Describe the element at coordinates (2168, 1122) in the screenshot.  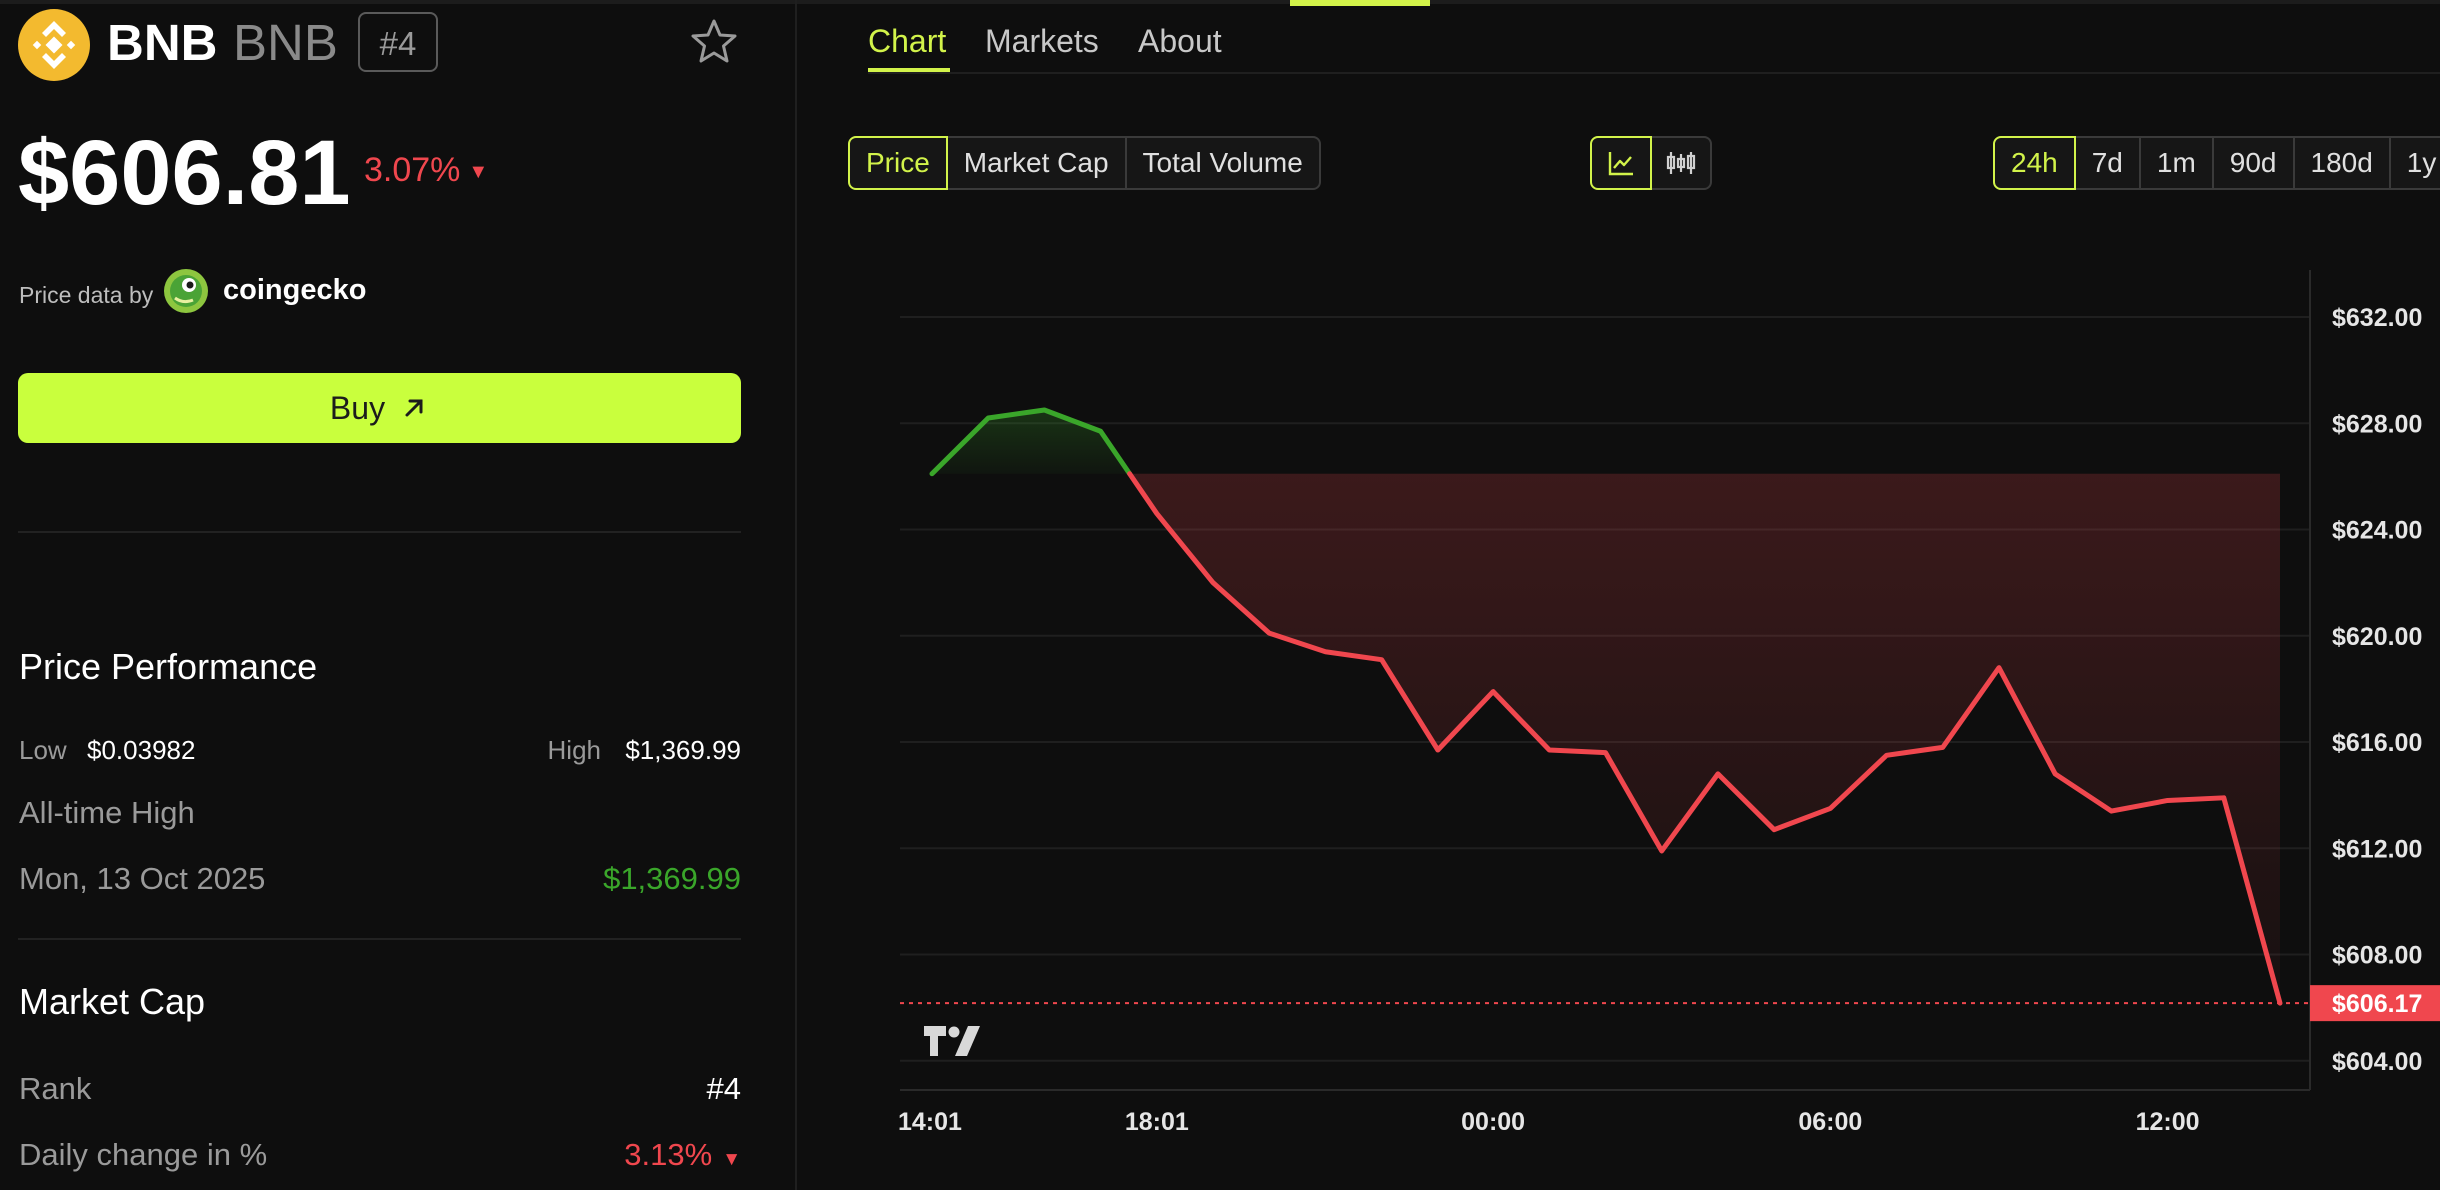
I see `x-tick-label: 12:00` at that location.